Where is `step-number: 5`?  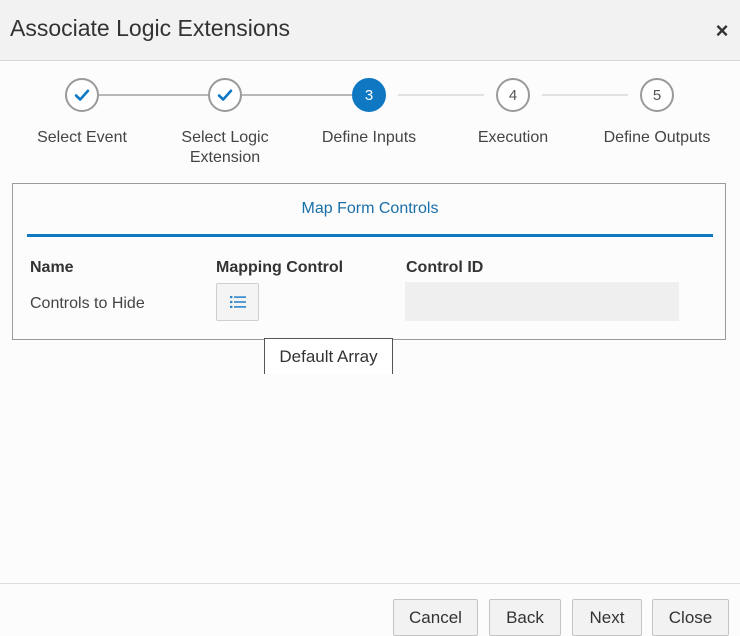 step-number: 5 is located at coordinates (657, 95).